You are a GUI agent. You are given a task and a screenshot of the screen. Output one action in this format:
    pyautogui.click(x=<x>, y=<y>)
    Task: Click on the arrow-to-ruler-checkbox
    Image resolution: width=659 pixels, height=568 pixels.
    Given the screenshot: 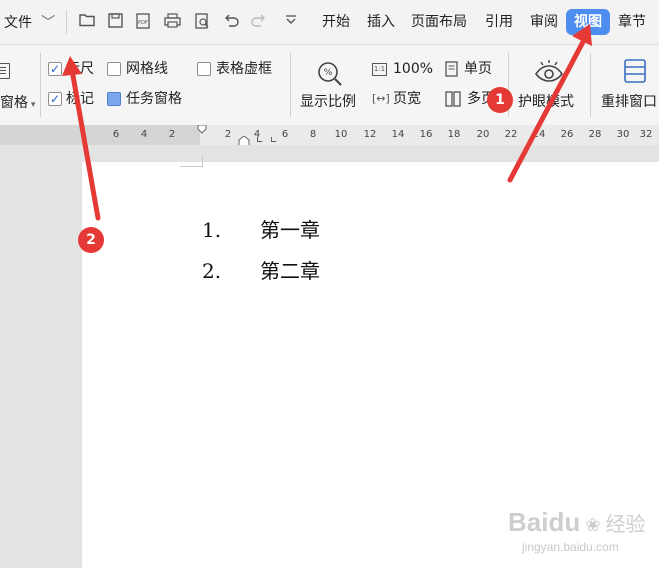 What is the action you would take?
    pyautogui.click(x=81, y=138)
    